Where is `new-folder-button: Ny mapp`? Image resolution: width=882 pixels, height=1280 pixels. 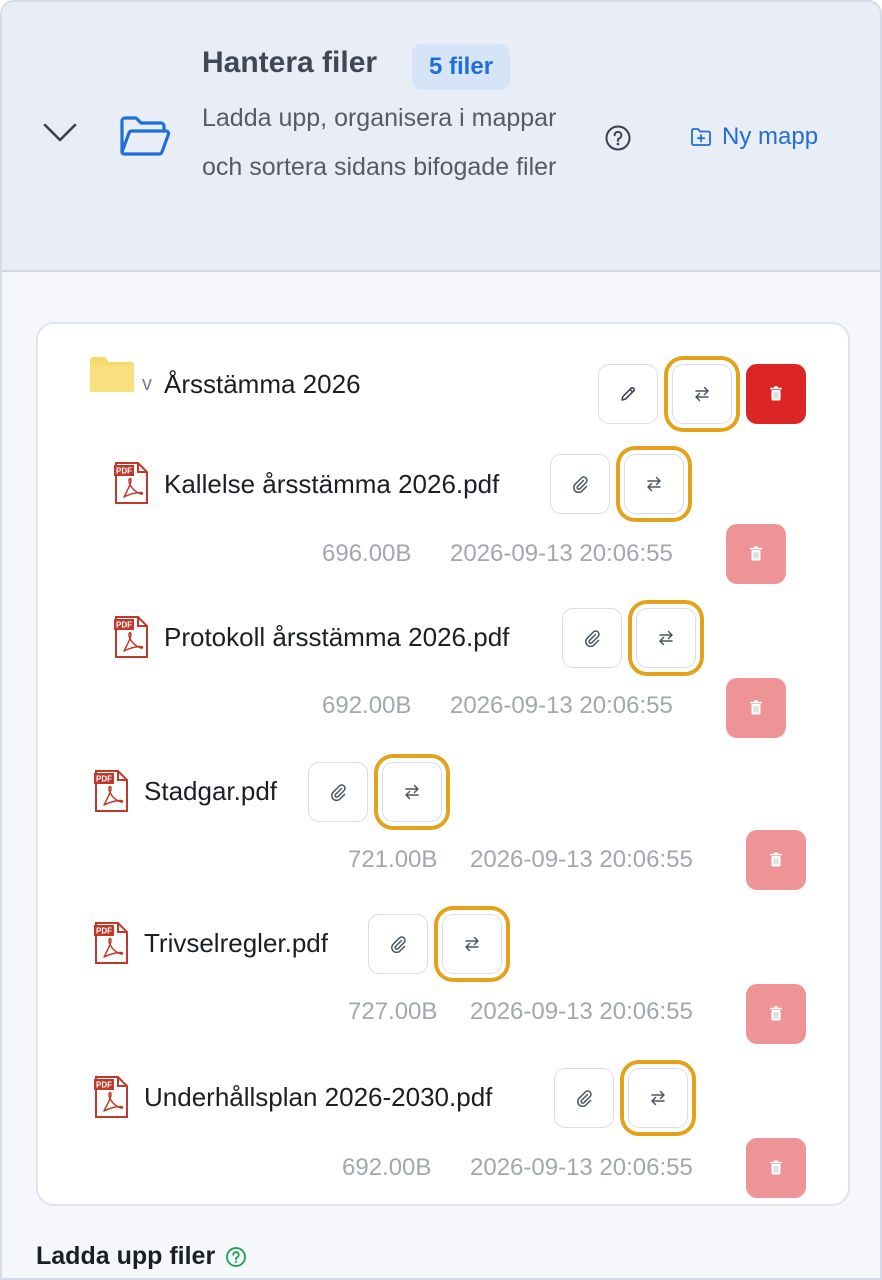 new-folder-button: Ny mapp is located at coordinates (754, 137).